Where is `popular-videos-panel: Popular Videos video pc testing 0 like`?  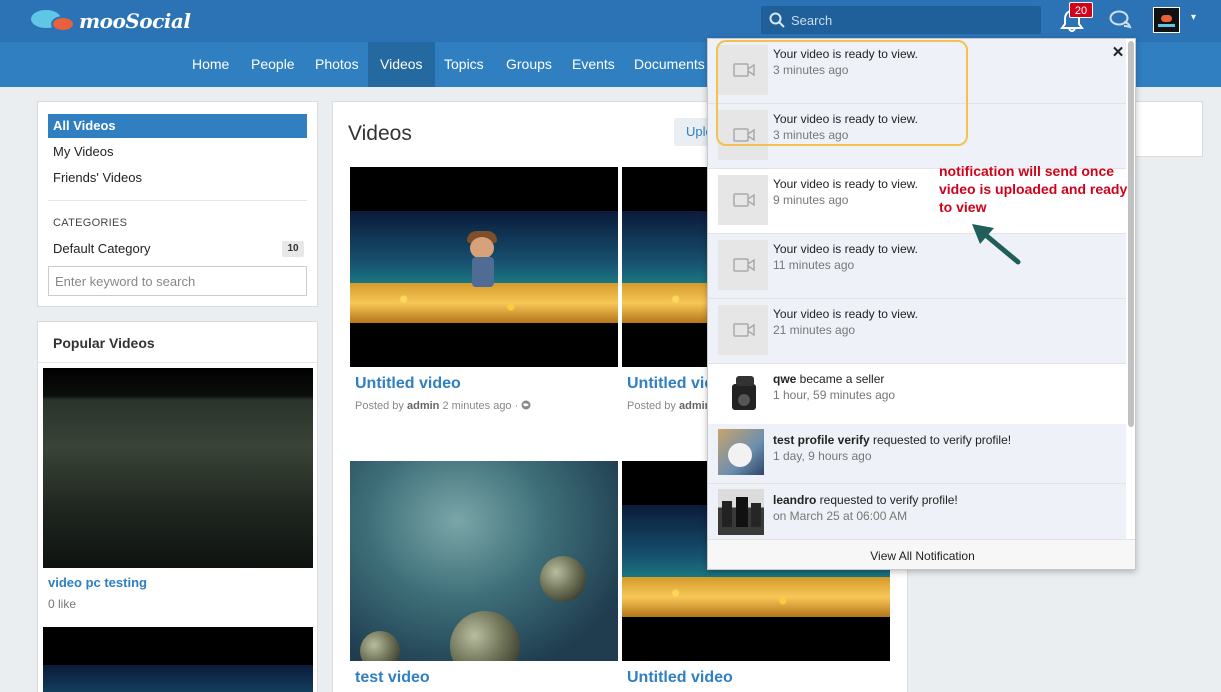 popular-videos-panel: Popular Videos video pc testing 0 like is located at coordinates (177, 506).